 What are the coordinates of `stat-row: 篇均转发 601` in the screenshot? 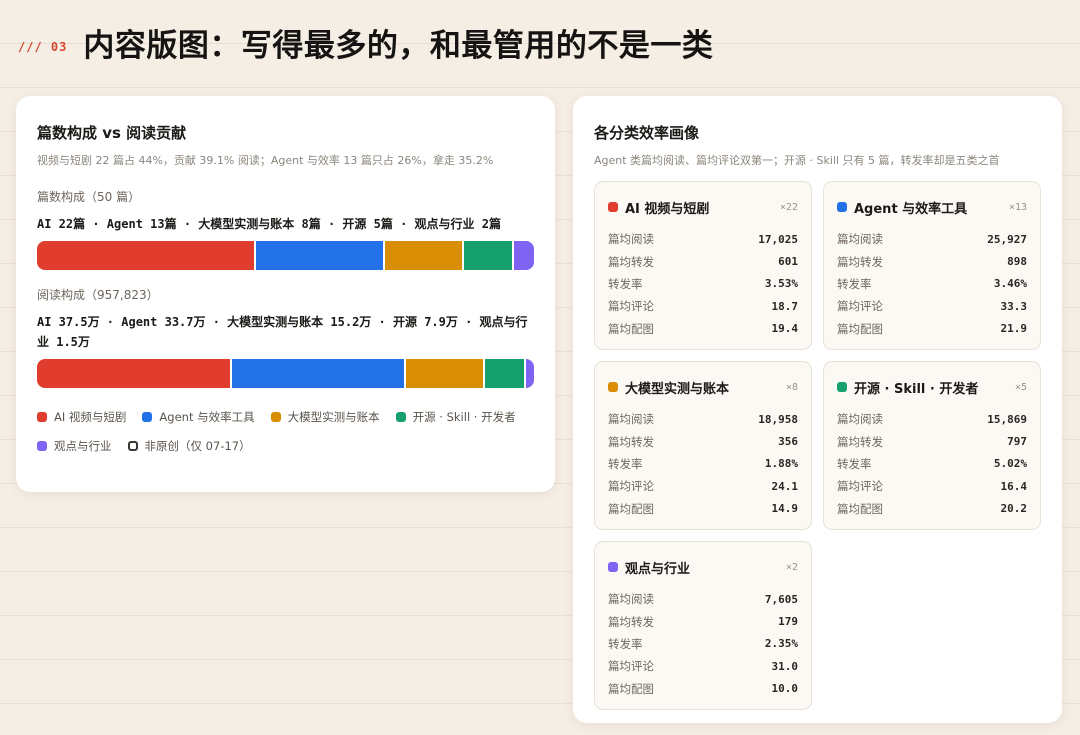 It's located at (703, 261).